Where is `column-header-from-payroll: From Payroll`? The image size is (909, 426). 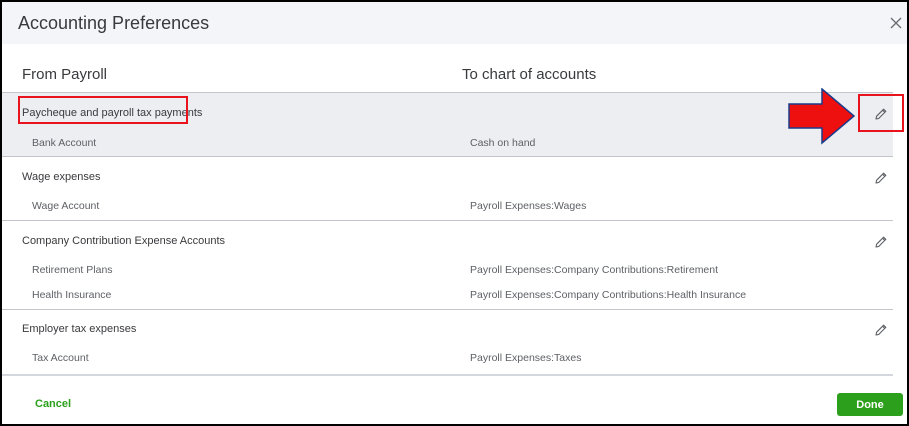 column-header-from-payroll: From Payroll is located at coordinates (65, 74).